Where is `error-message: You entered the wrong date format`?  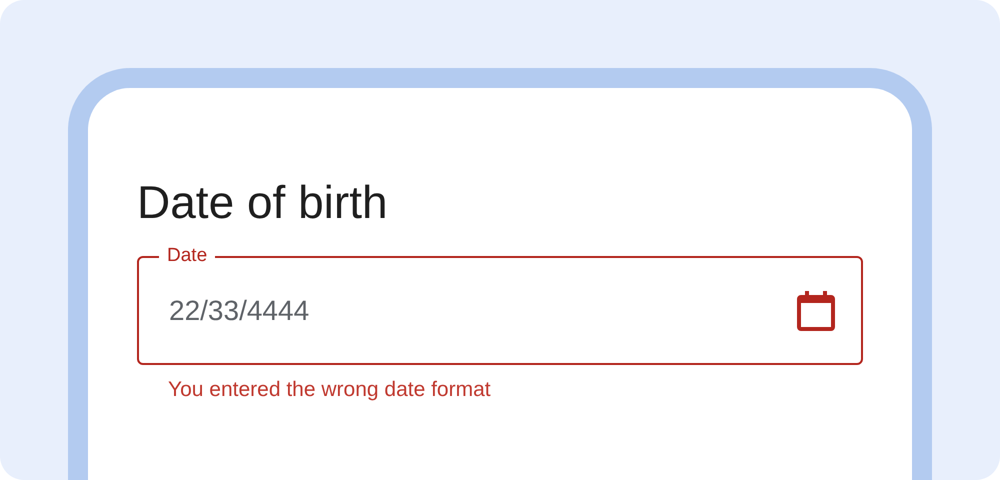
error-message: You entered the wrong date format is located at coordinates (329, 390).